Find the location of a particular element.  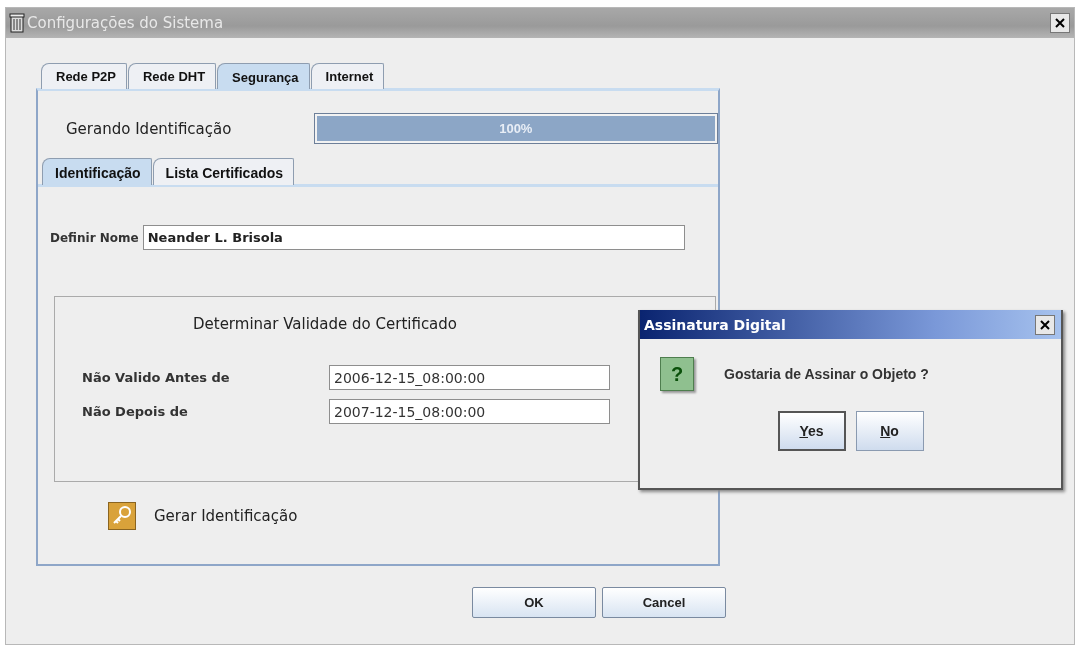

generate-button: Gerar Identificação is located at coordinates (203, 516).